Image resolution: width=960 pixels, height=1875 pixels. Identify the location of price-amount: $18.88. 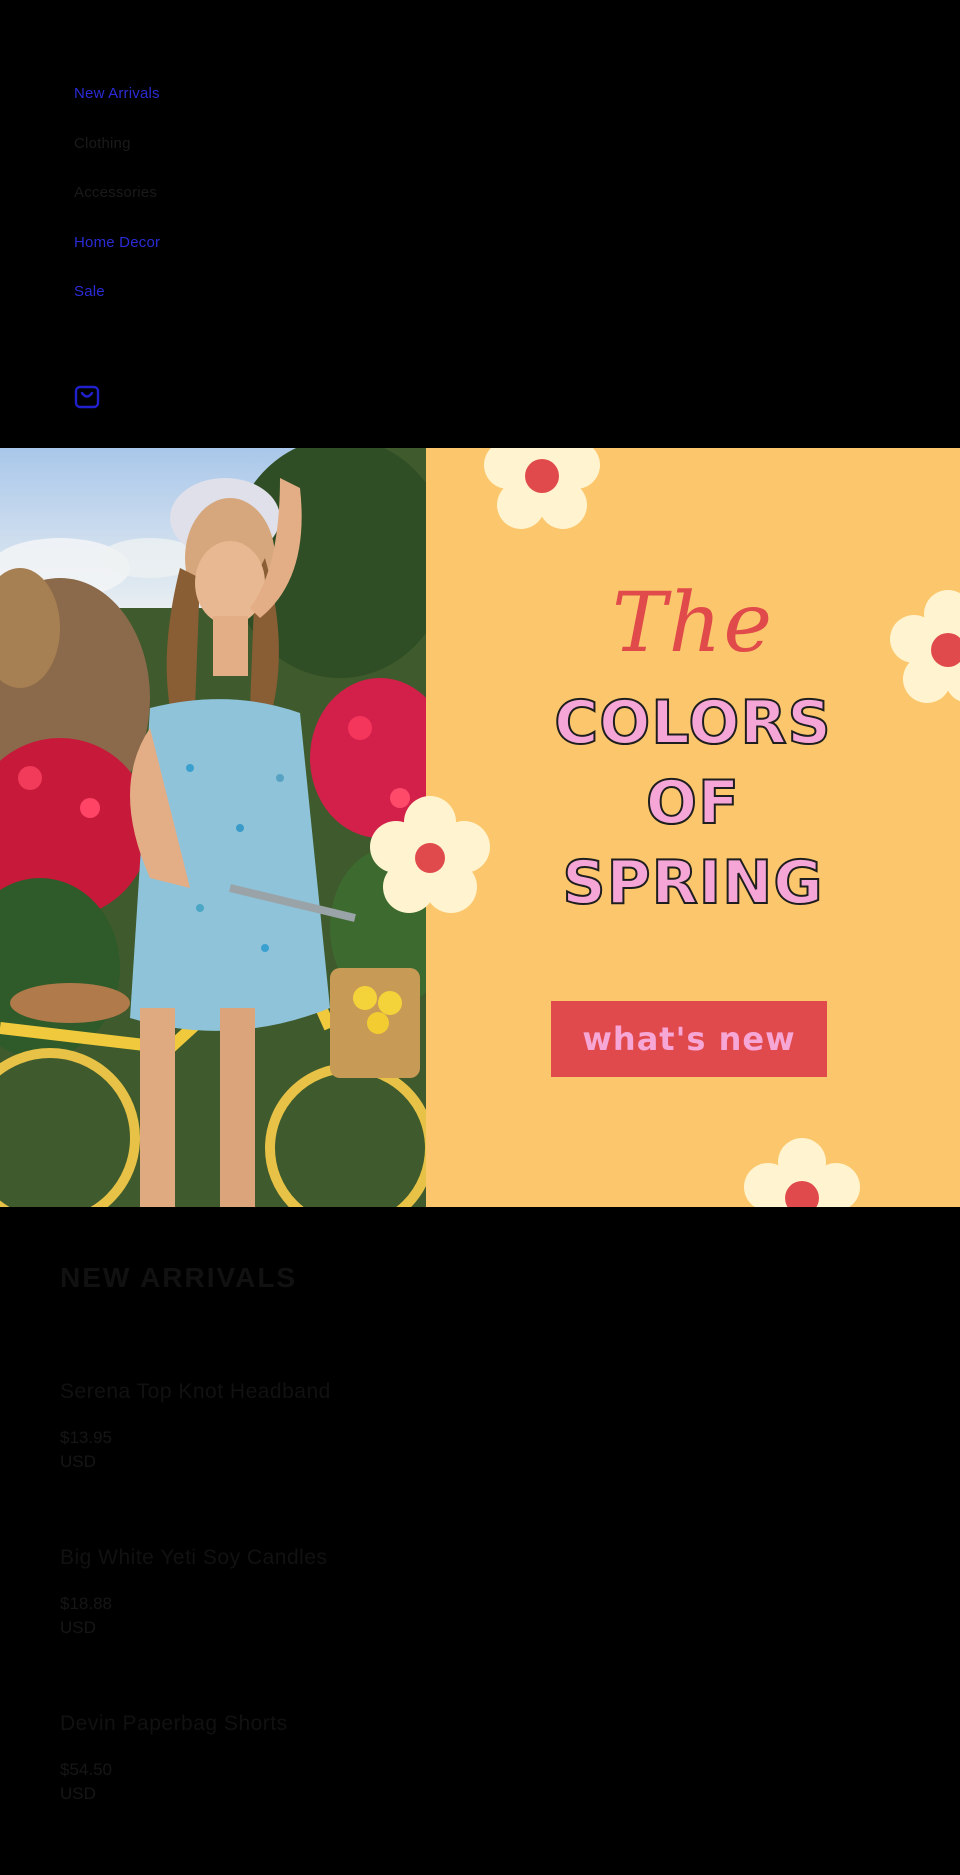
(86, 1603).